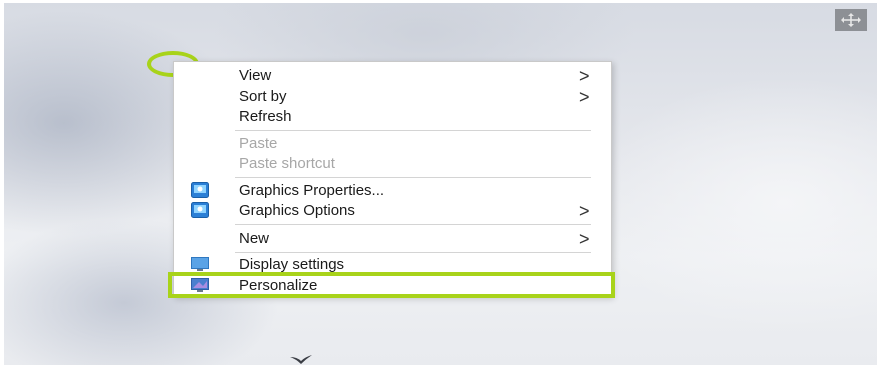  Describe the element at coordinates (265, 116) in the screenshot. I see `menu-item-label: Refresh` at that location.